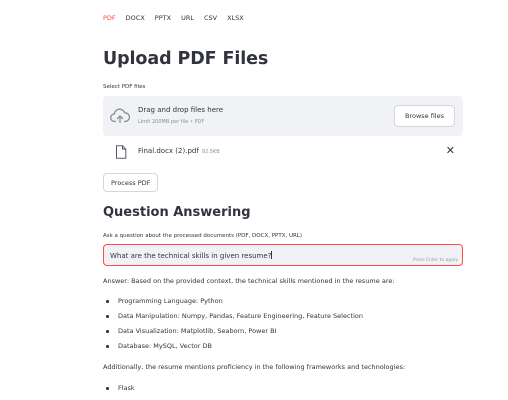 This screenshot has height=400, width=508. What do you see at coordinates (435, 260) in the screenshot?
I see `input-hint: Press Enter to apply` at bounding box center [435, 260].